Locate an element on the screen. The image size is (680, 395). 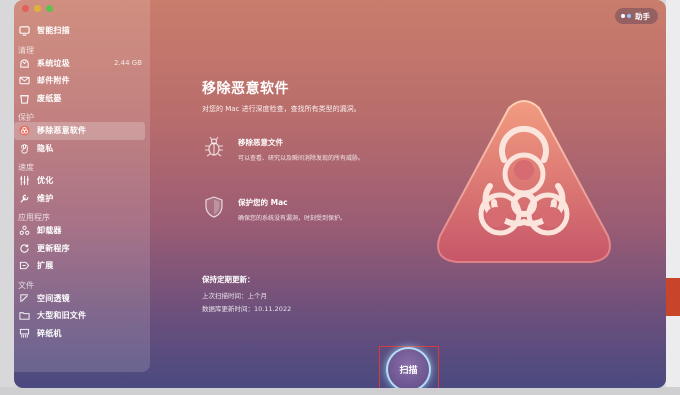
desktop-dock-edge is located at coordinates (340, 391).